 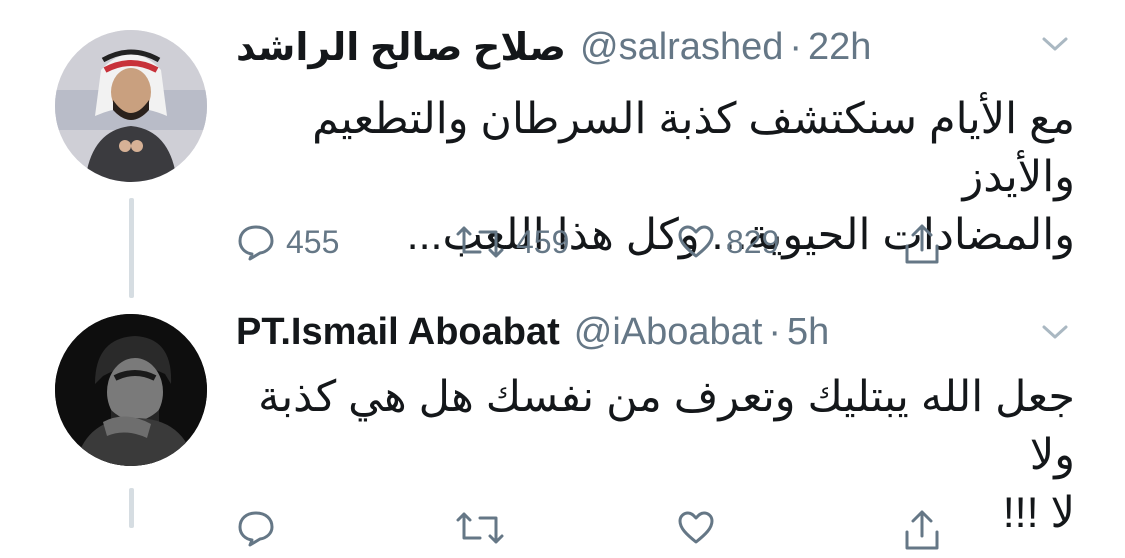 I want to click on like-count: 829, so click(x=753, y=241).